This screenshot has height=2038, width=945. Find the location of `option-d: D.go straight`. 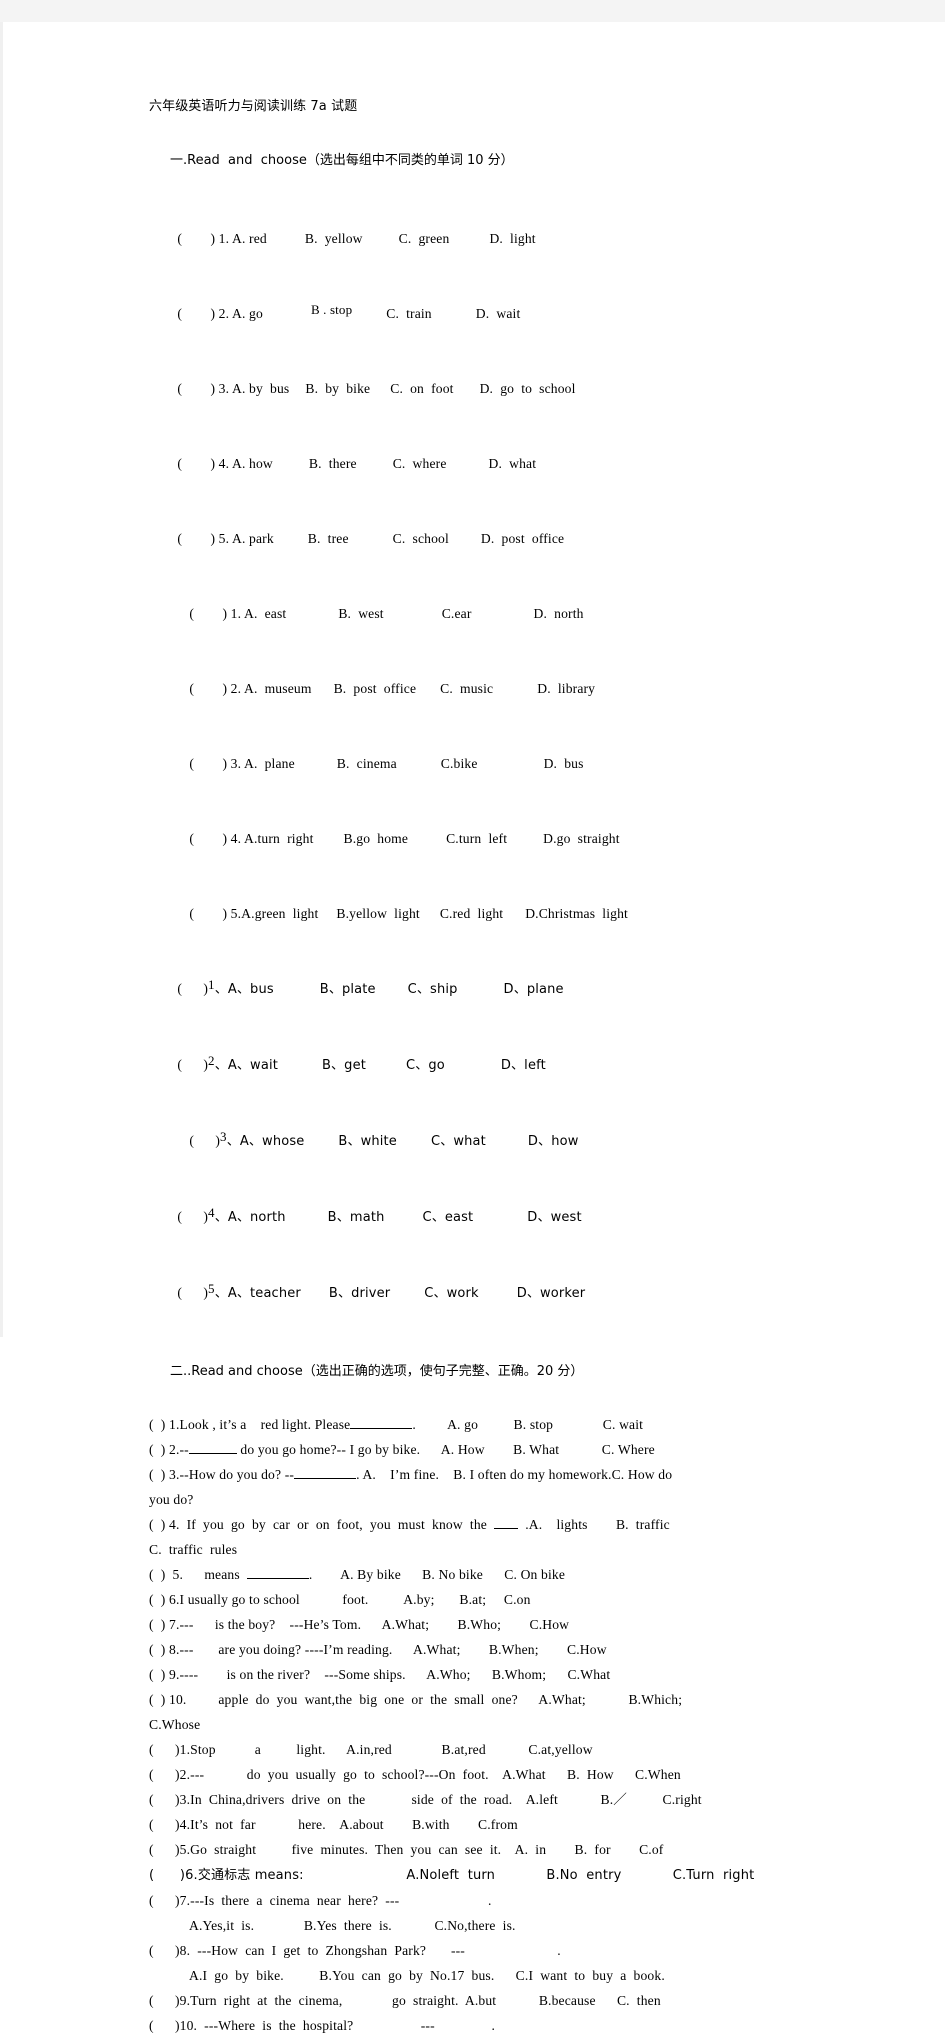

option-d: D.go straight is located at coordinates (581, 838).